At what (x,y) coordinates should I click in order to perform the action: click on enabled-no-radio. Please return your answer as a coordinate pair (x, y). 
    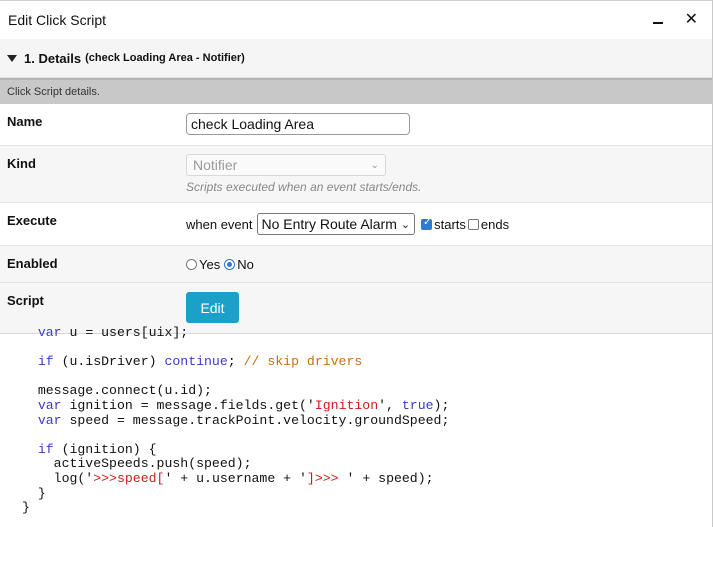
    Looking at the image, I should click on (230, 264).